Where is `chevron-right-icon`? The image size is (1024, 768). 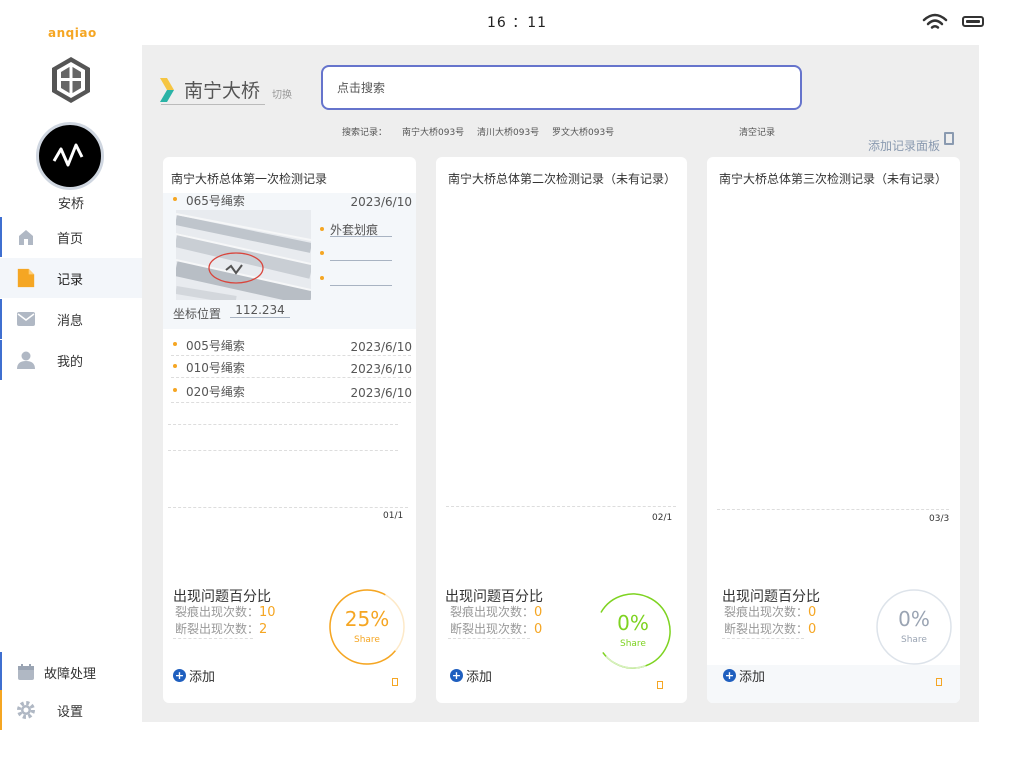
chevron-right-icon is located at coordinates (167, 90).